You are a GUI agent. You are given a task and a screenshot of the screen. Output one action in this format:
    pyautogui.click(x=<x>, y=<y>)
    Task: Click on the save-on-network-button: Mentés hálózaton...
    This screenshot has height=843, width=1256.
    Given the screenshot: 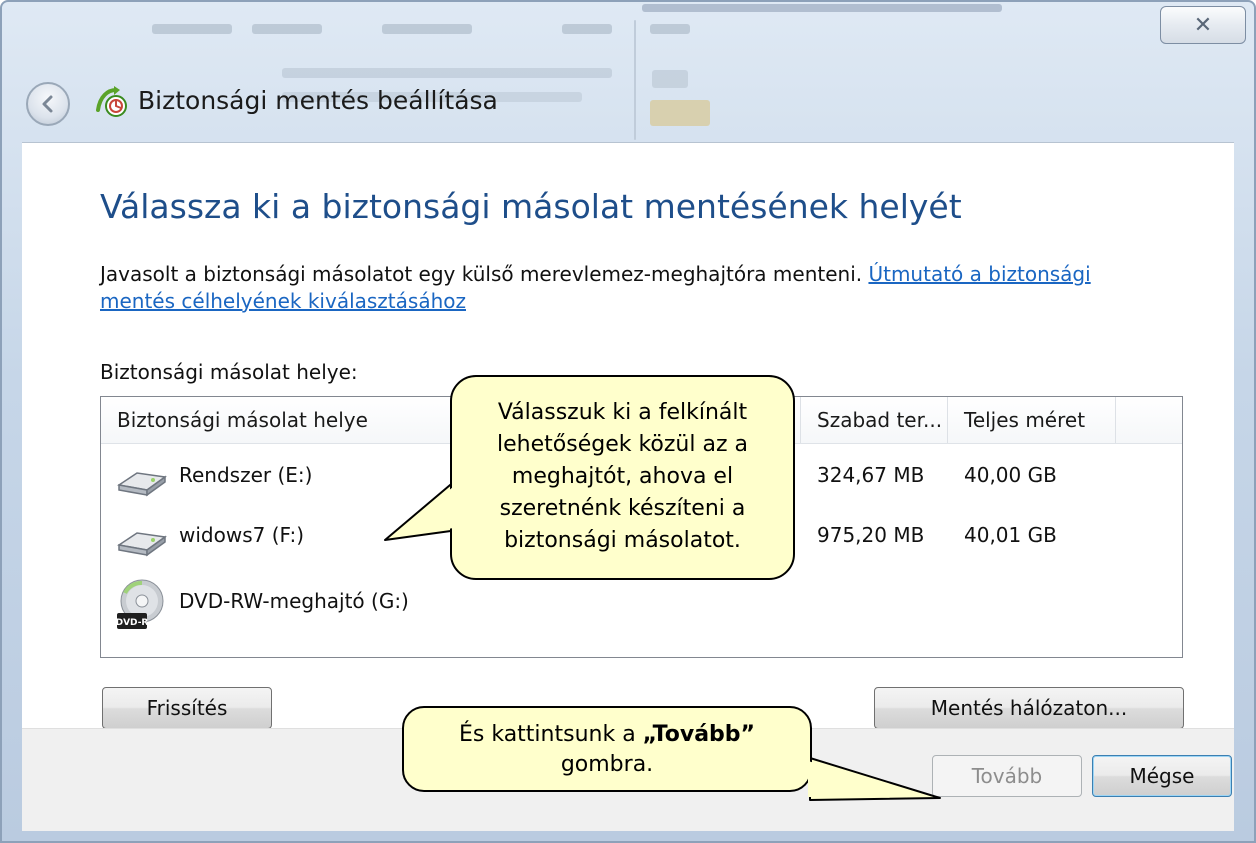 What is the action you would take?
    pyautogui.click(x=1029, y=708)
    